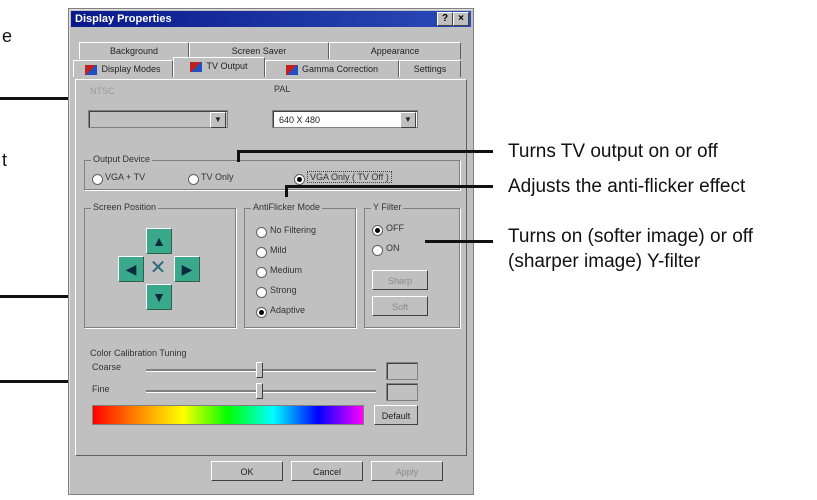 Image resolution: width=817 pixels, height=500 pixels. What do you see at coordinates (287, 207) in the screenshot?
I see `antiflicker-label: AntiFlicker Mode` at bounding box center [287, 207].